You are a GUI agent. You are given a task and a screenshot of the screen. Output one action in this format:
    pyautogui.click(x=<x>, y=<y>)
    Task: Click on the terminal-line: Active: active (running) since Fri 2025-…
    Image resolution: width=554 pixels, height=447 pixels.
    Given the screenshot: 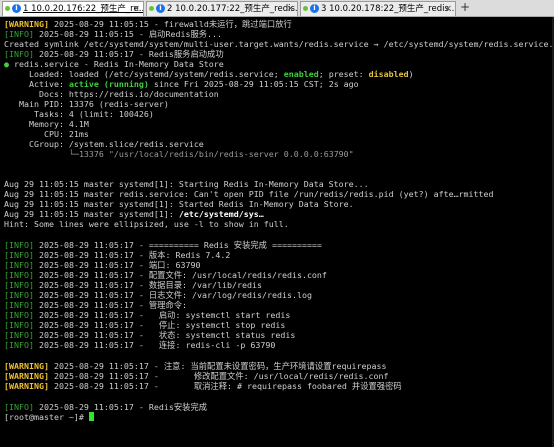 What is the action you would take?
    pyautogui.click(x=181, y=84)
    